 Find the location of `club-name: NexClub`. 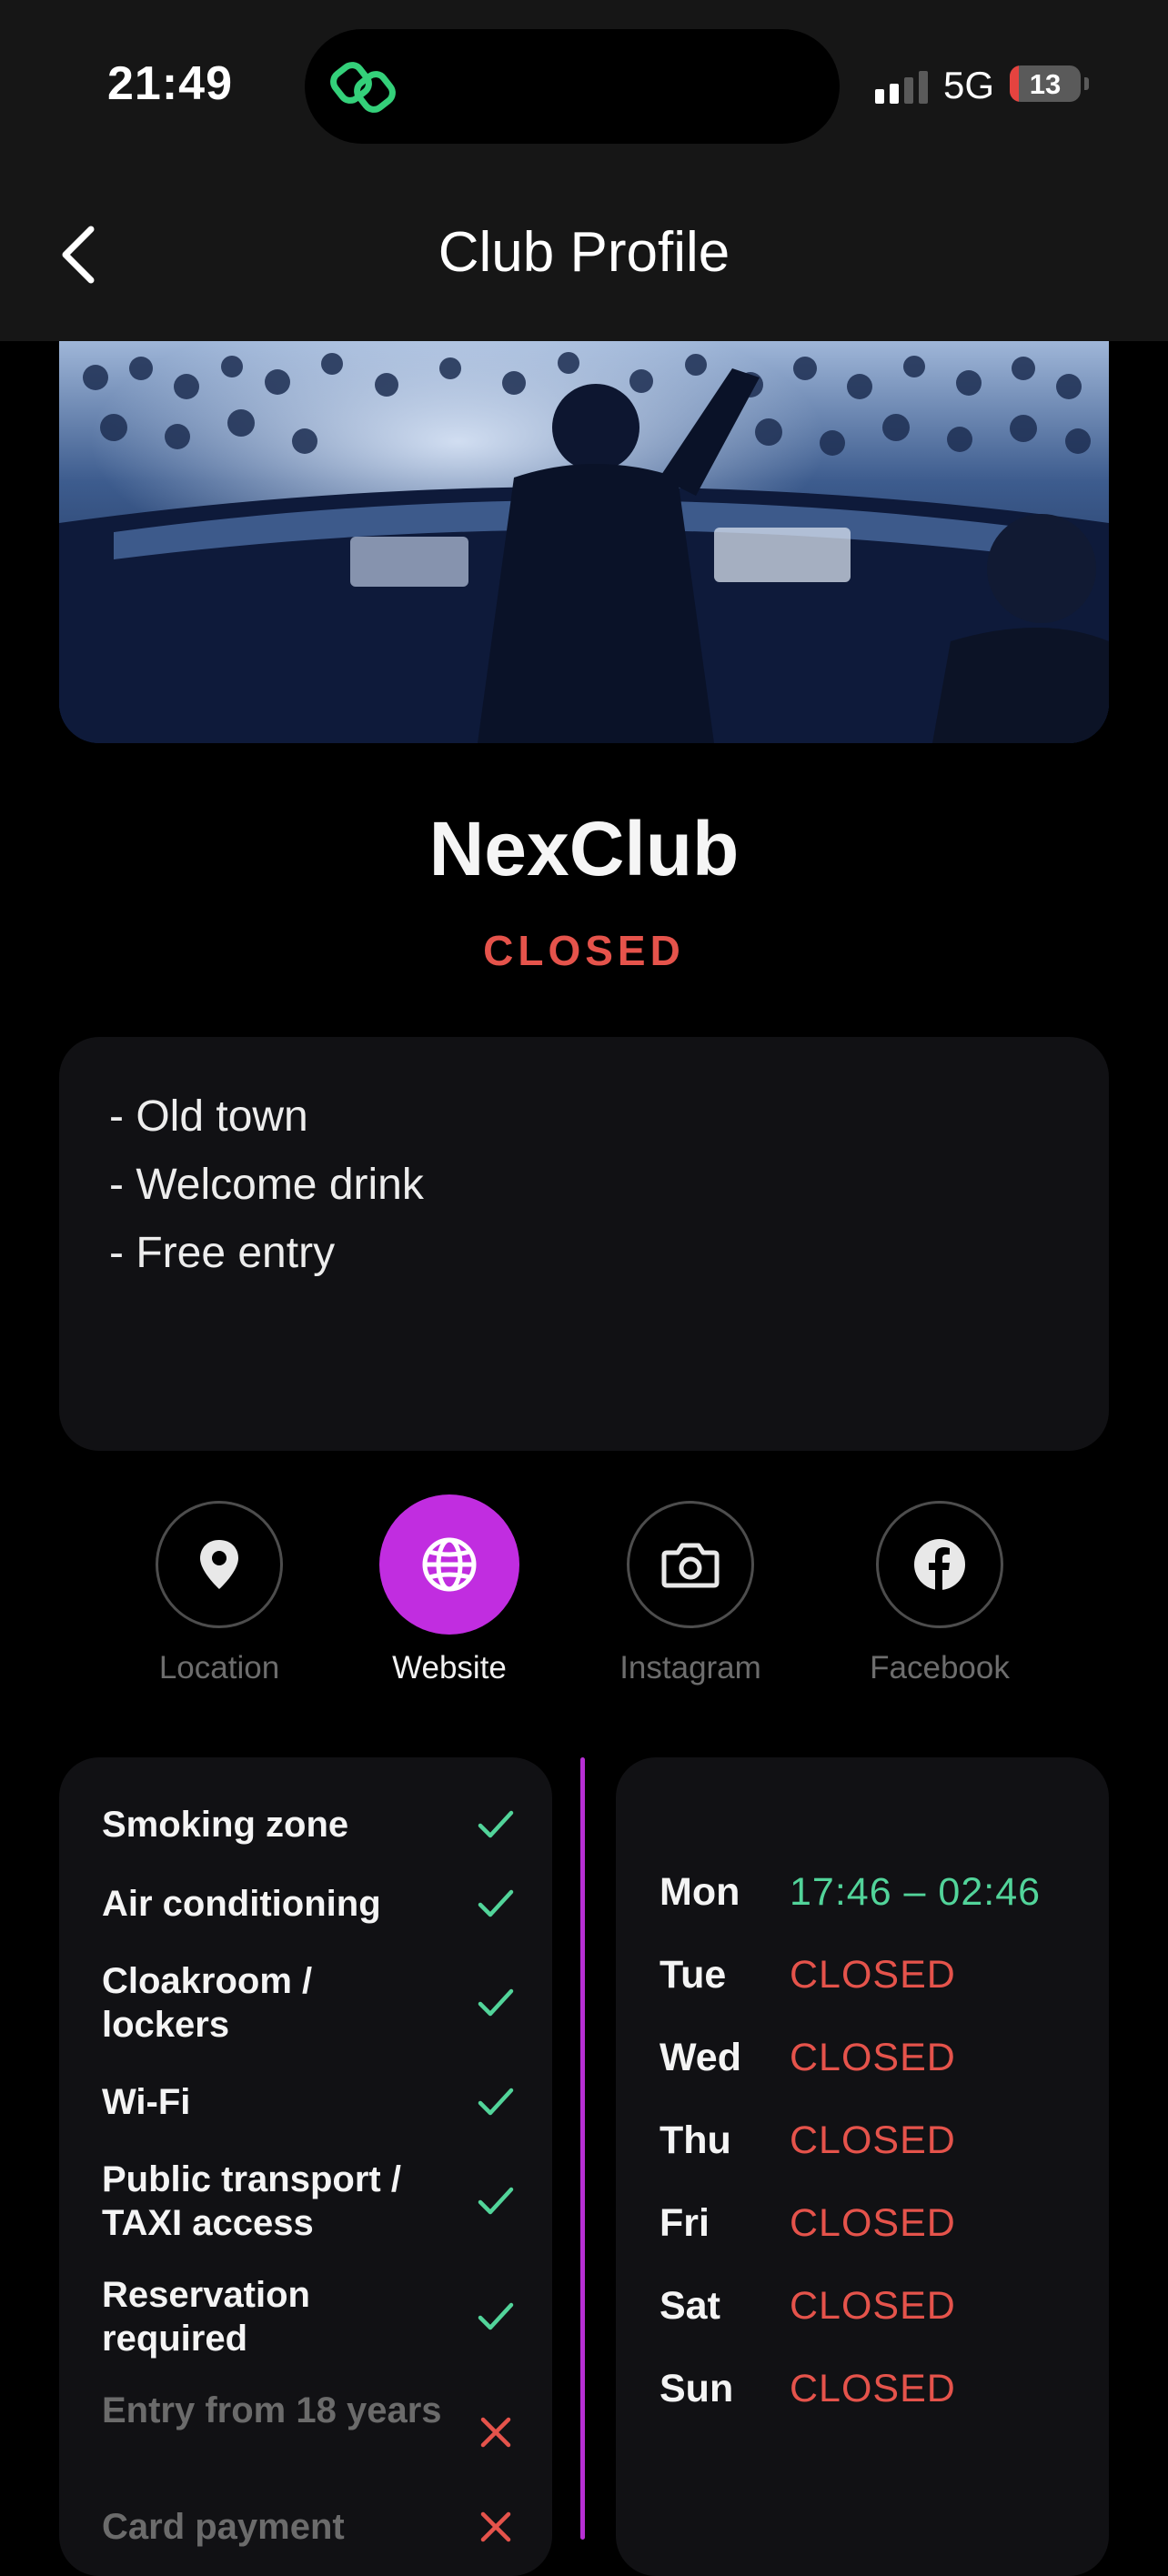

club-name: NexClub is located at coordinates (584, 848).